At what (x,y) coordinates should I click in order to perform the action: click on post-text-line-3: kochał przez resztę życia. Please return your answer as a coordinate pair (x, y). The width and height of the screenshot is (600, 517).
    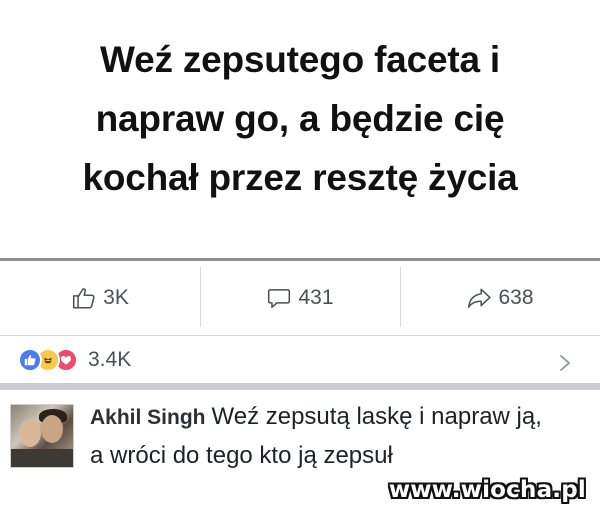
    Looking at the image, I should click on (300, 177).